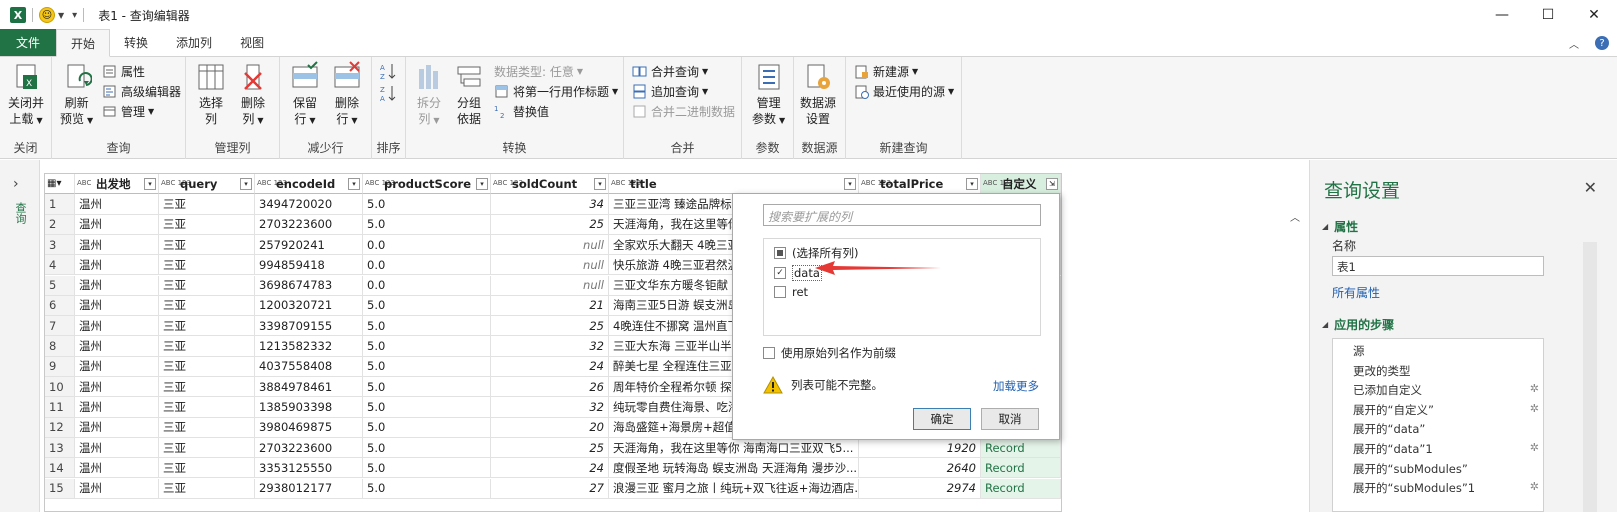 Image resolution: width=1617 pixels, height=512 pixels. What do you see at coordinates (83, 43) in the screenshot?
I see `tab-home: 开始` at bounding box center [83, 43].